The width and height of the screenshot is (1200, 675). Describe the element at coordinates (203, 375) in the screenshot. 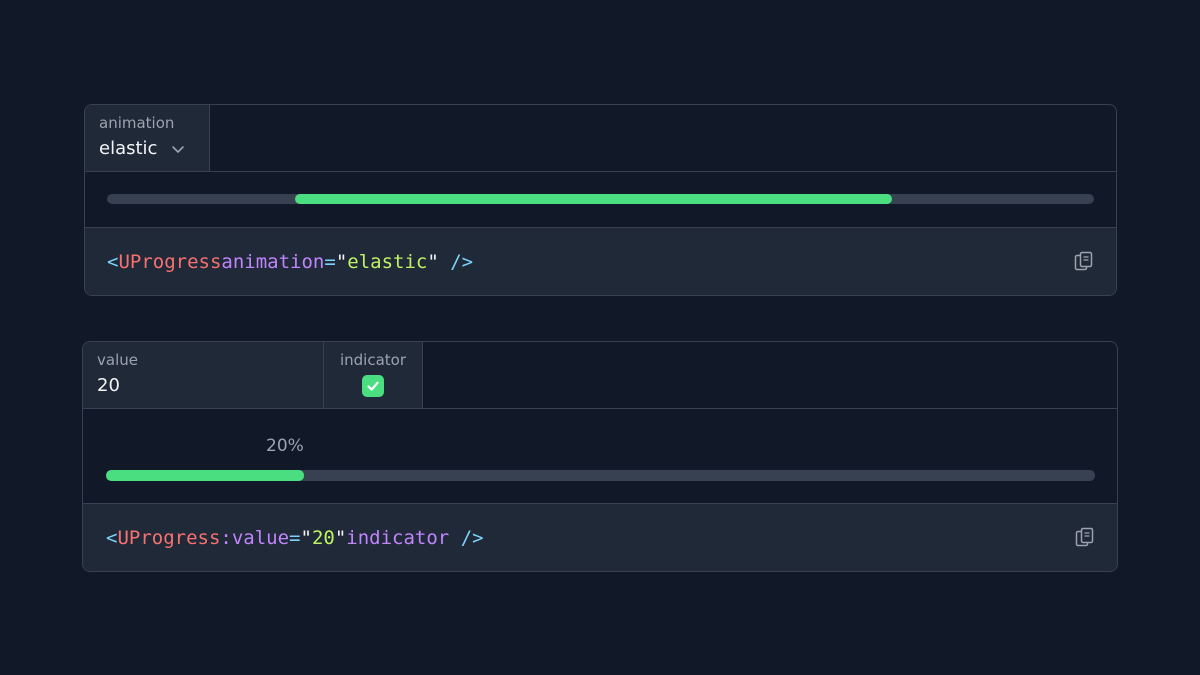

I see `value-input: value 20` at that location.